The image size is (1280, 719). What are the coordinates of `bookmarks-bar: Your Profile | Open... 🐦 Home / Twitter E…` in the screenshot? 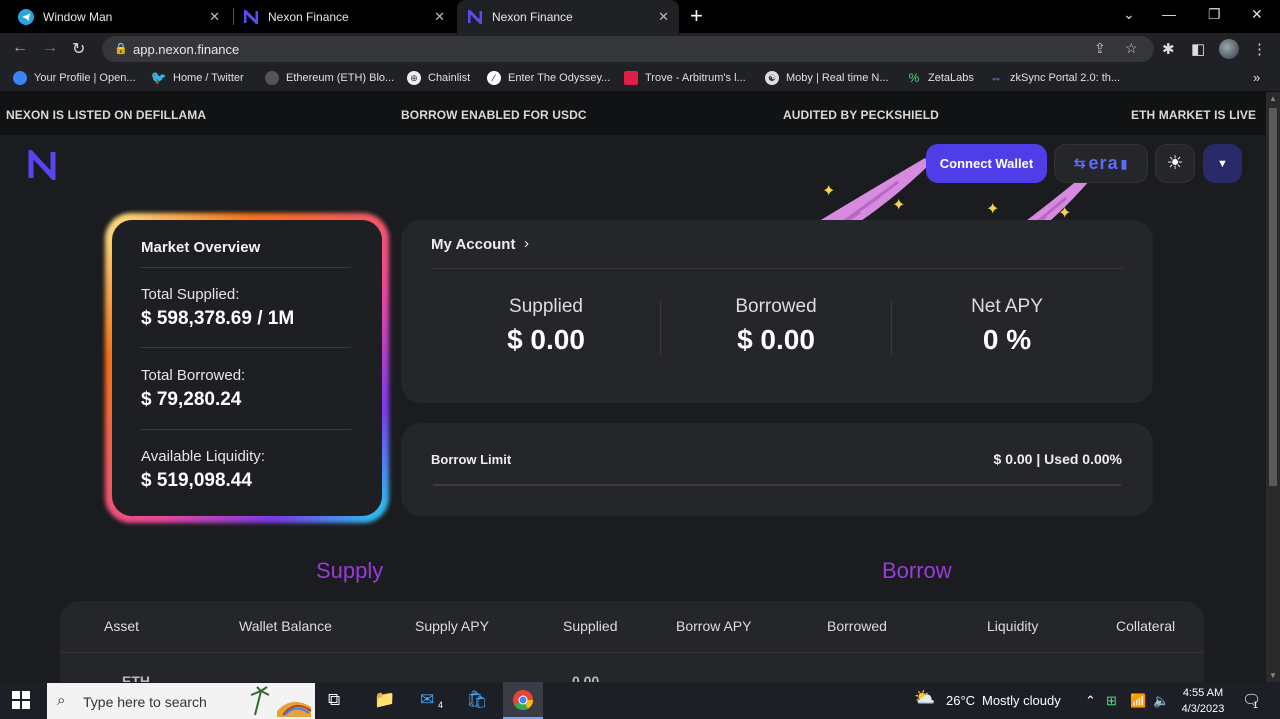 It's located at (640, 78).